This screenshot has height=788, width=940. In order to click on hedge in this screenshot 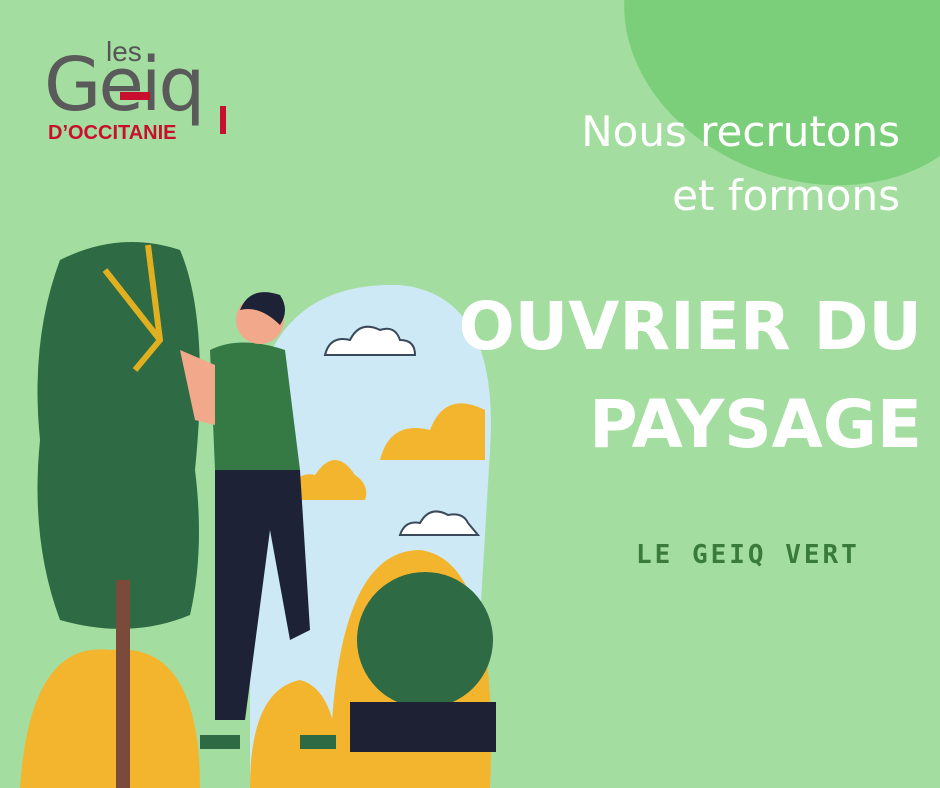, I will do `click(118, 435)`.